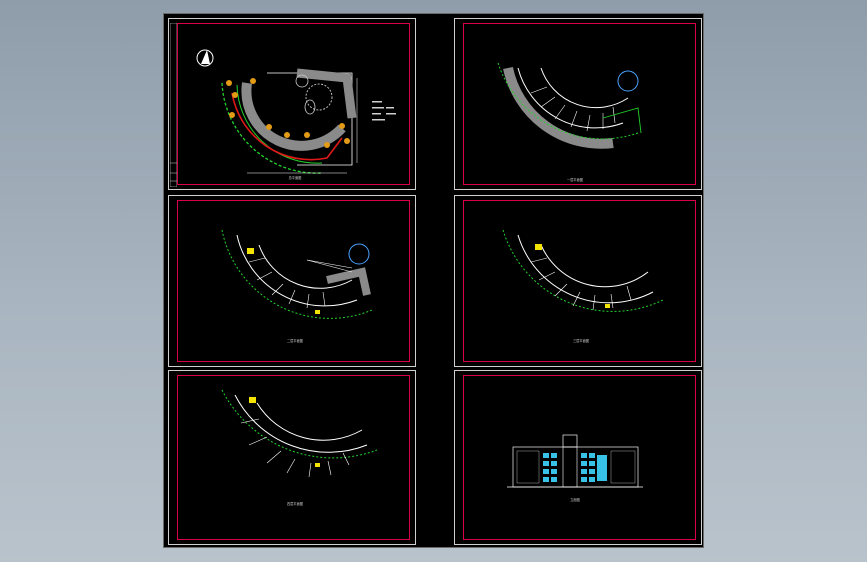 This screenshot has height=562, width=867. I want to click on sheet-caption: 三层平面图, so click(581, 340).